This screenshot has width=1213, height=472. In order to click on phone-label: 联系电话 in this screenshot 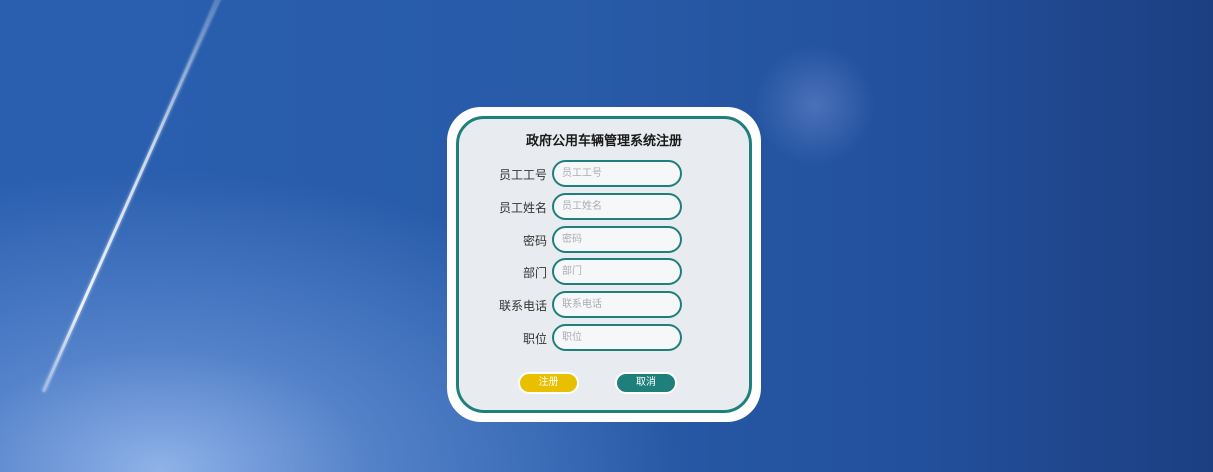, I will do `click(522, 306)`.